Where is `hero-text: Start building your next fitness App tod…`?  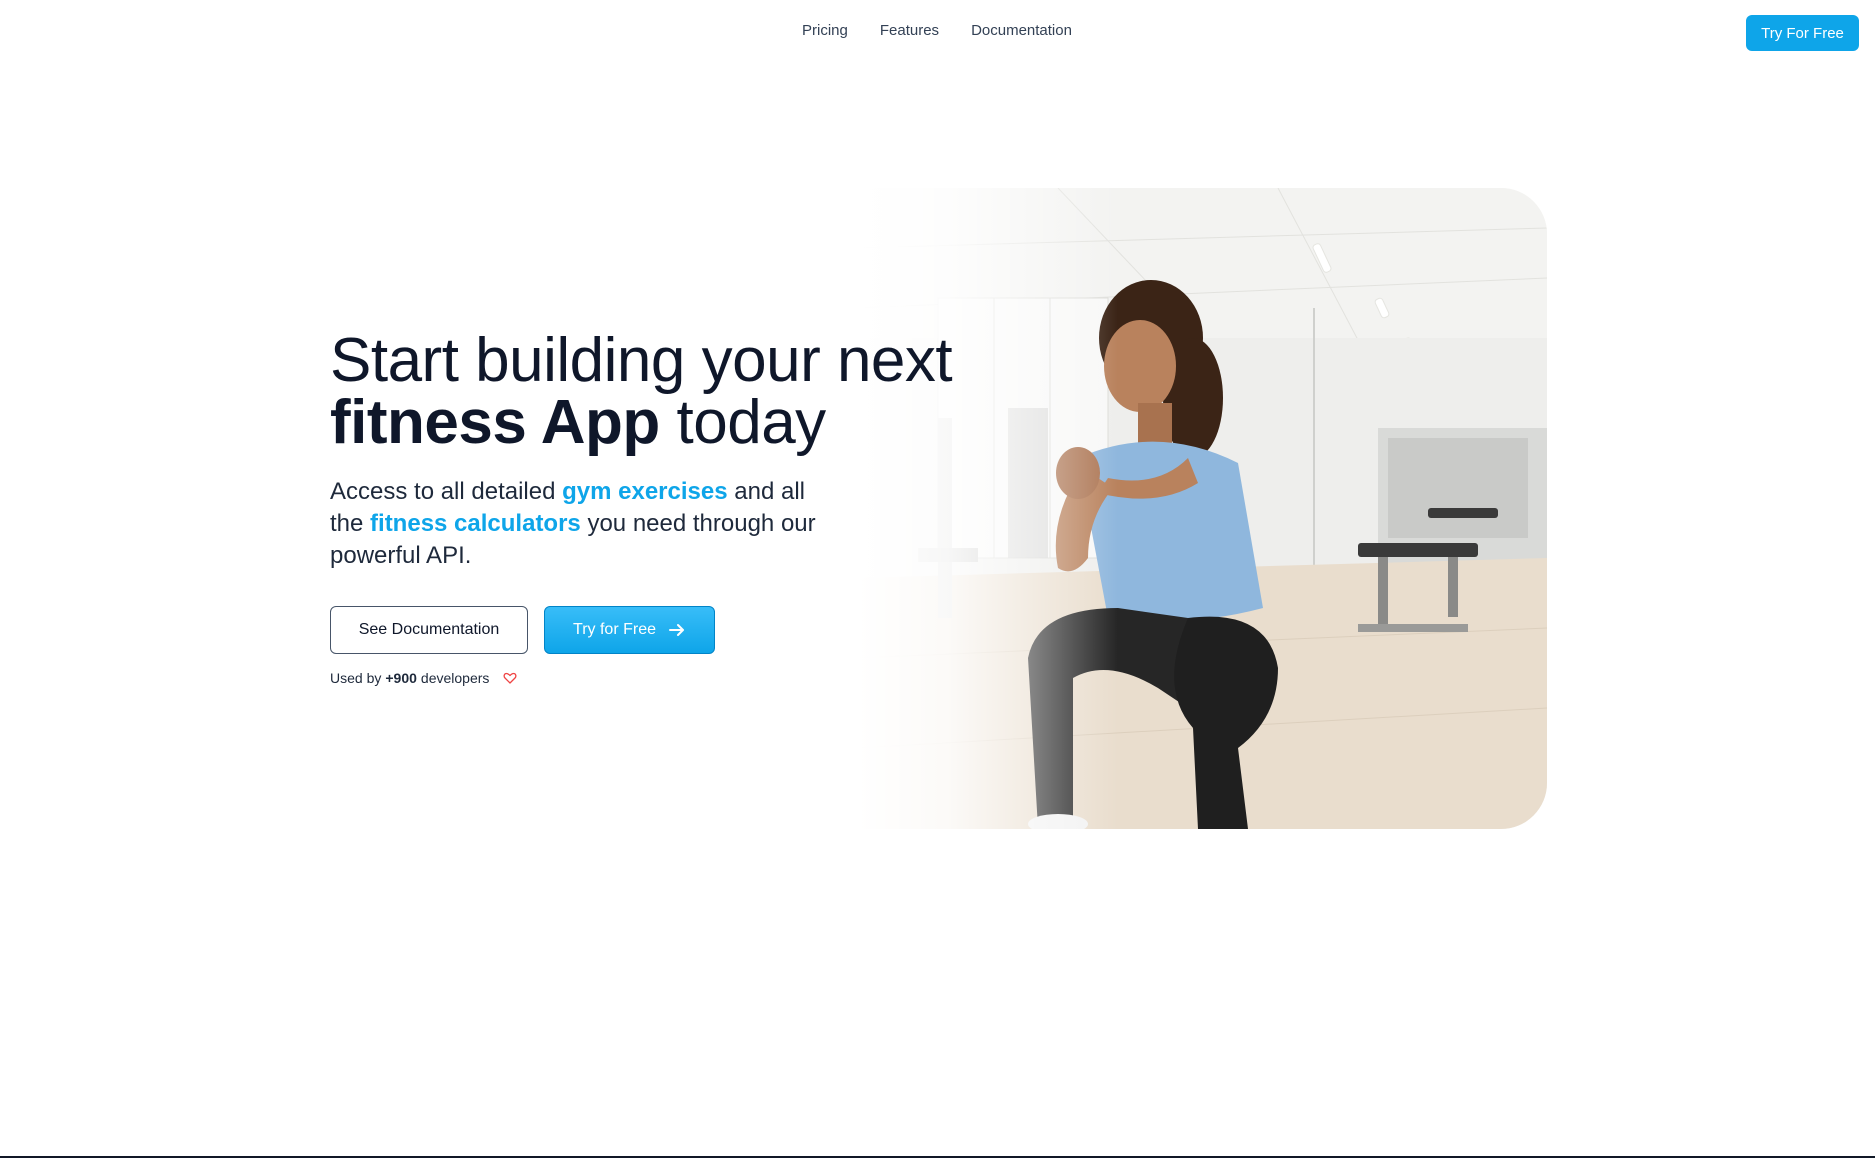 hero-text: Start building your next fitness App tod… is located at coordinates (680, 508).